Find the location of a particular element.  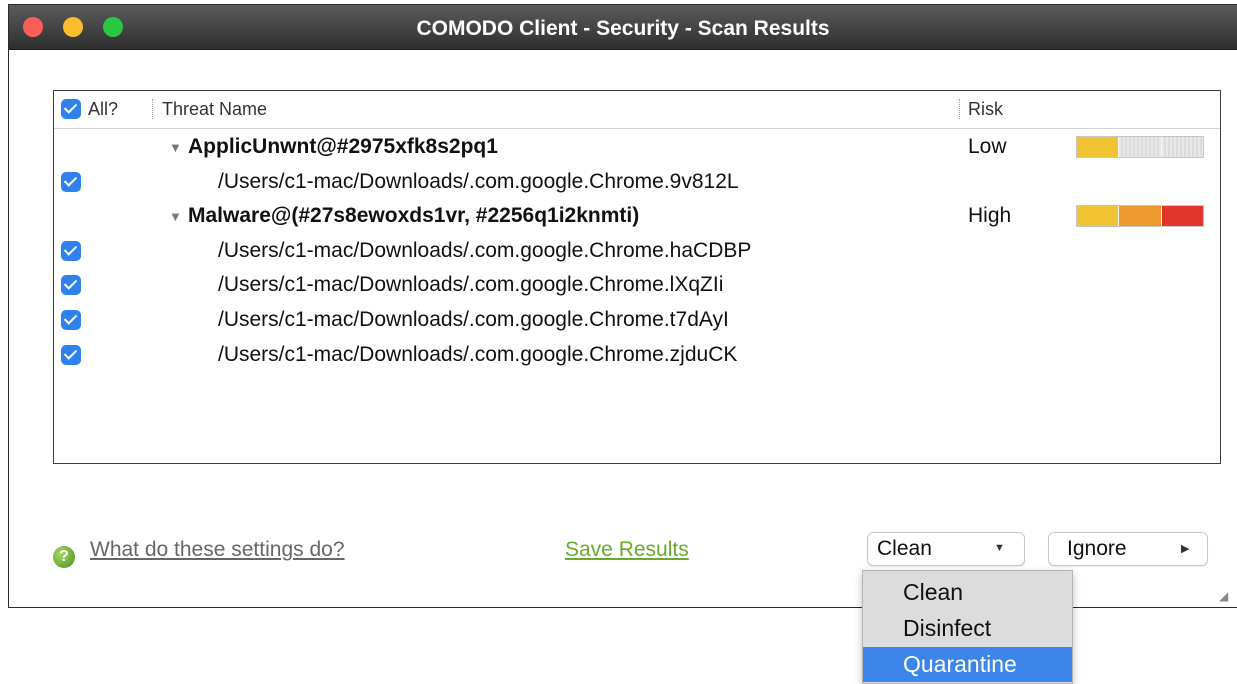

action-select: Clean ▼ is located at coordinates (946, 549).